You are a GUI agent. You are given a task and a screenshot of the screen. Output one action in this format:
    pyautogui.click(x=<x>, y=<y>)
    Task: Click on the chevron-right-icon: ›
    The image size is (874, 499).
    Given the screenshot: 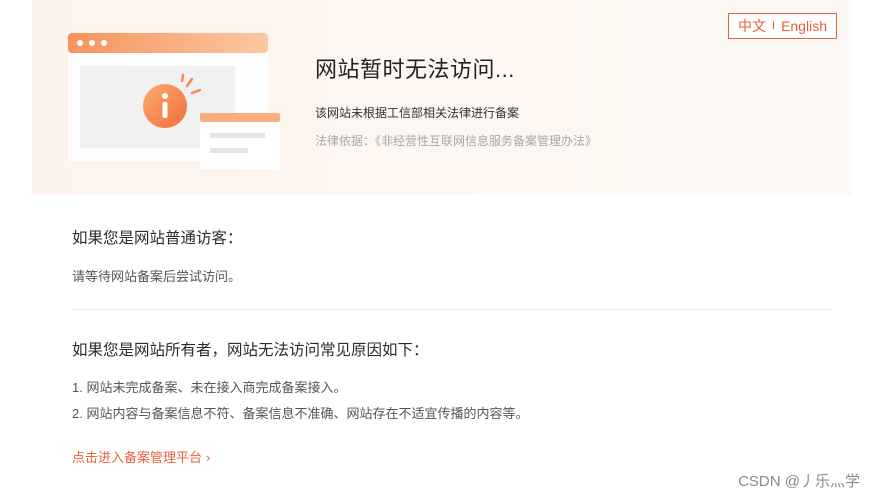 What is the action you would take?
    pyautogui.click(x=208, y=457)
    